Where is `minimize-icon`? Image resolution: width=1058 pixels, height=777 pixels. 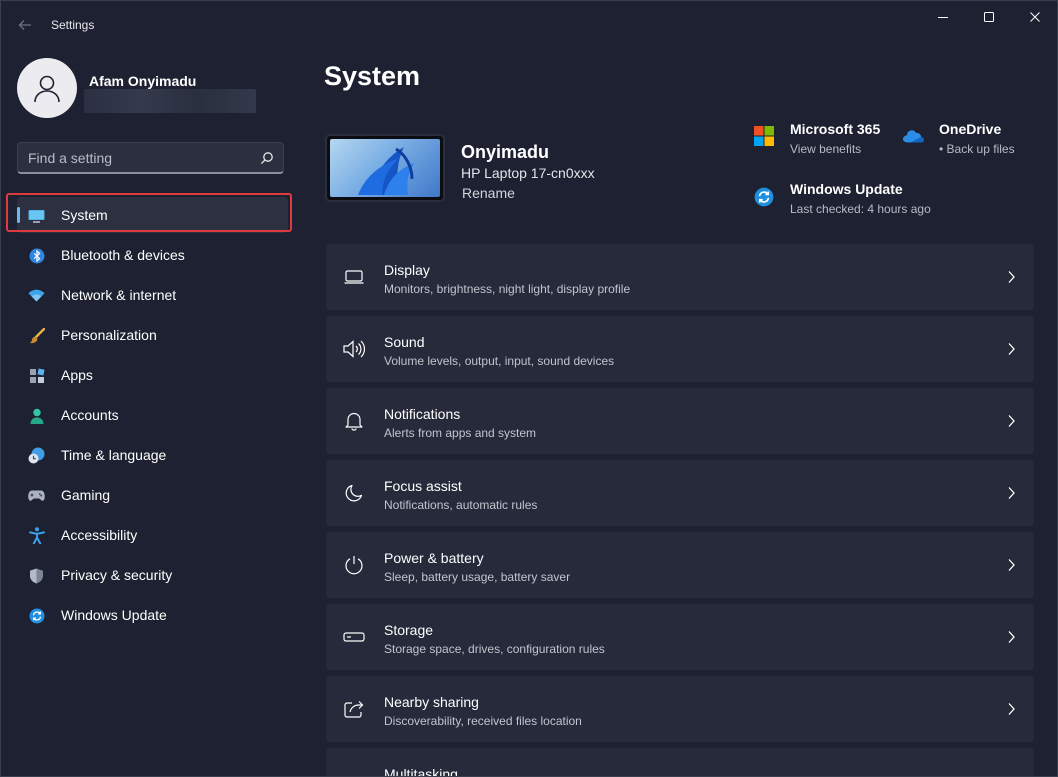 minimize-icon is located at coordinates (943, 17).